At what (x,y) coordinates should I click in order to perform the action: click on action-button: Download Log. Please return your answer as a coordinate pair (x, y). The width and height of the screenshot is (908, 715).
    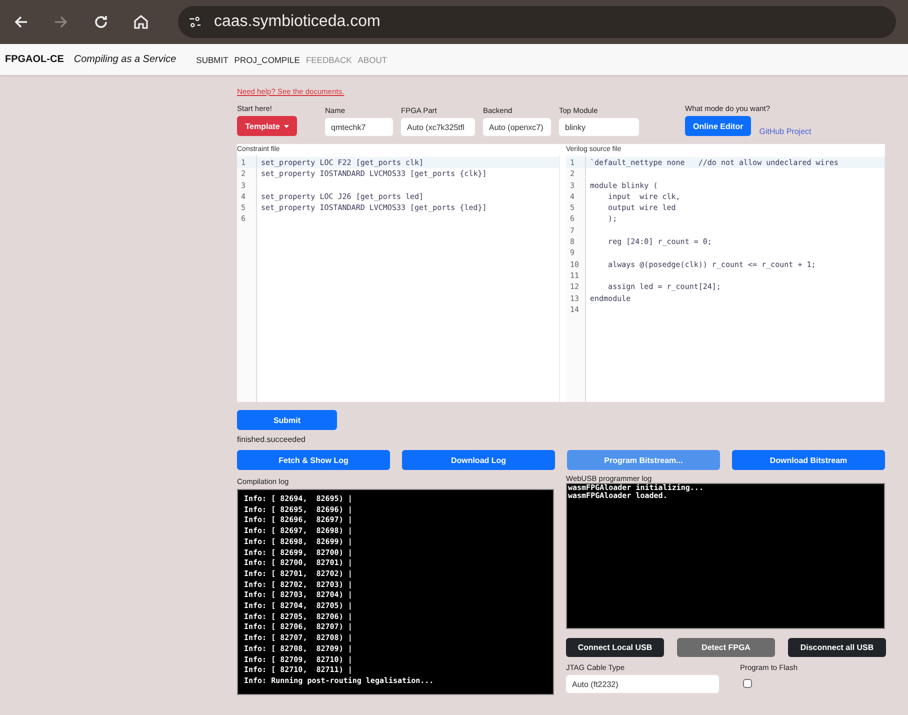
    Looking at the image, I should click on (478, 460).